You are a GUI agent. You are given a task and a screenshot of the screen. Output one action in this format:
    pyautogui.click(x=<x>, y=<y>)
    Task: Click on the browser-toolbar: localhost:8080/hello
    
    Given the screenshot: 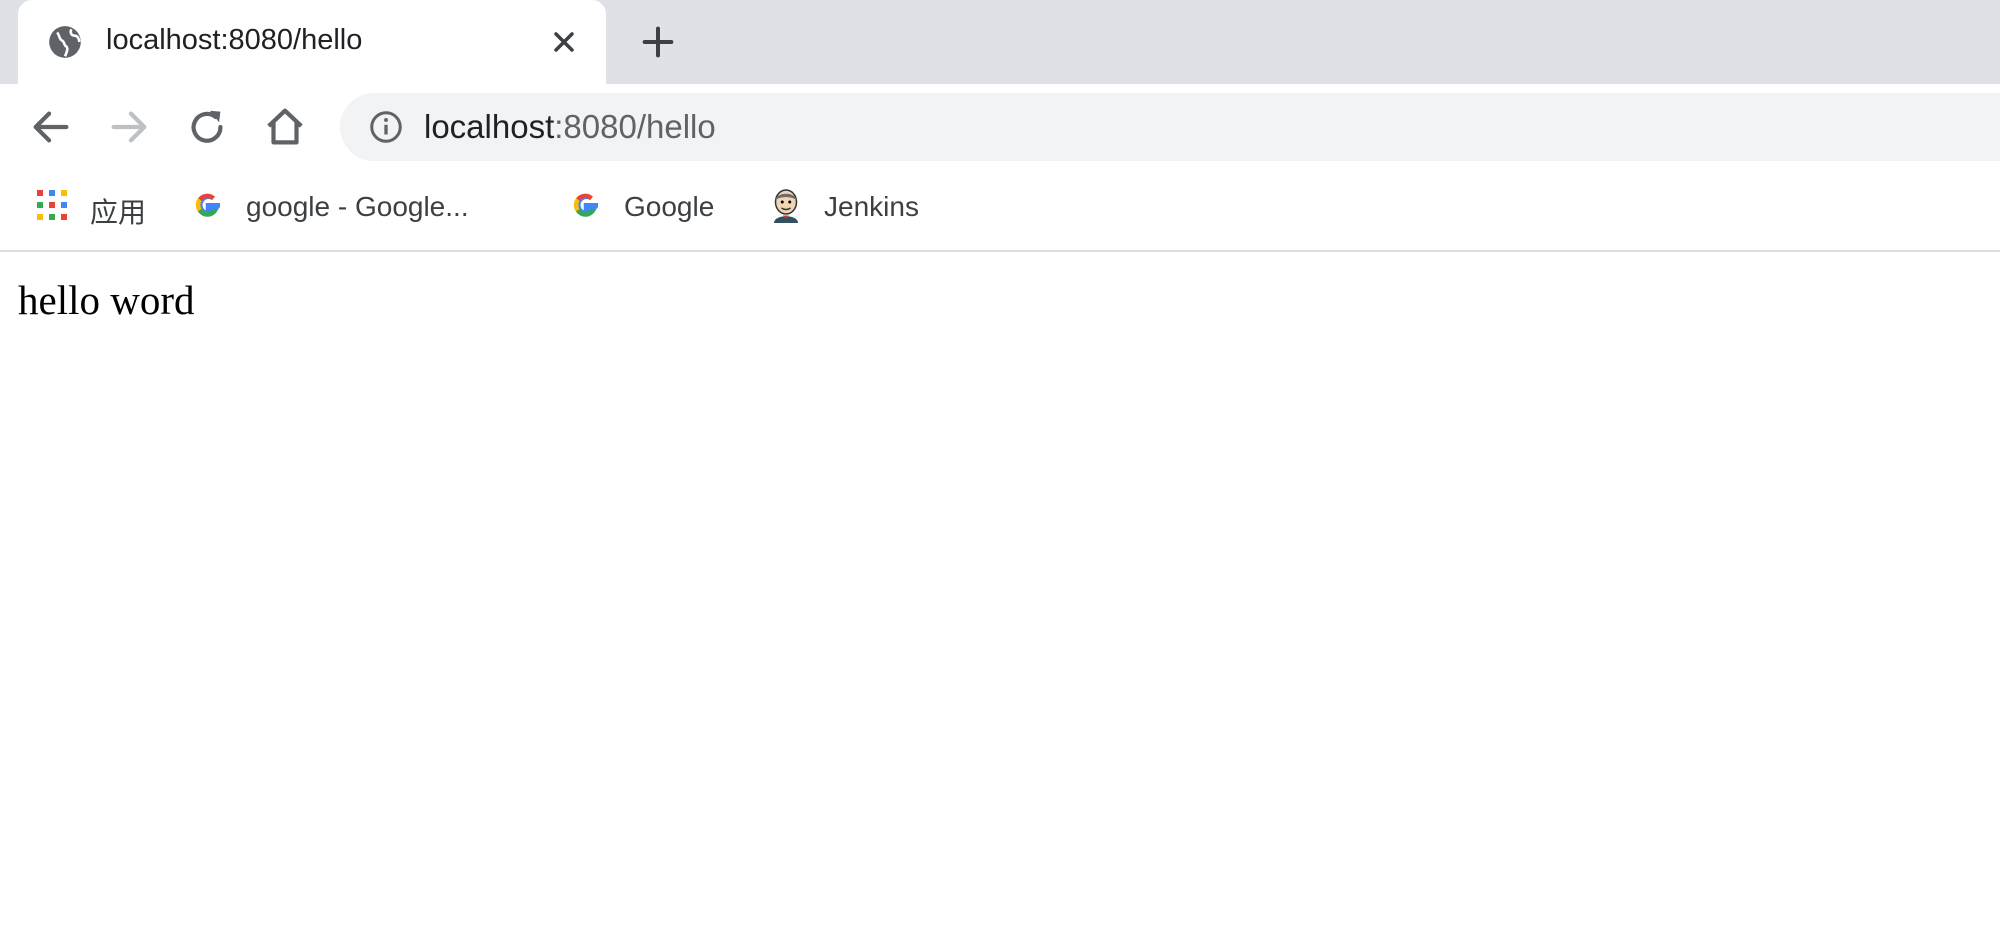 What is the action you would take?
    pyautogui.click(x=1000, y=127)
    